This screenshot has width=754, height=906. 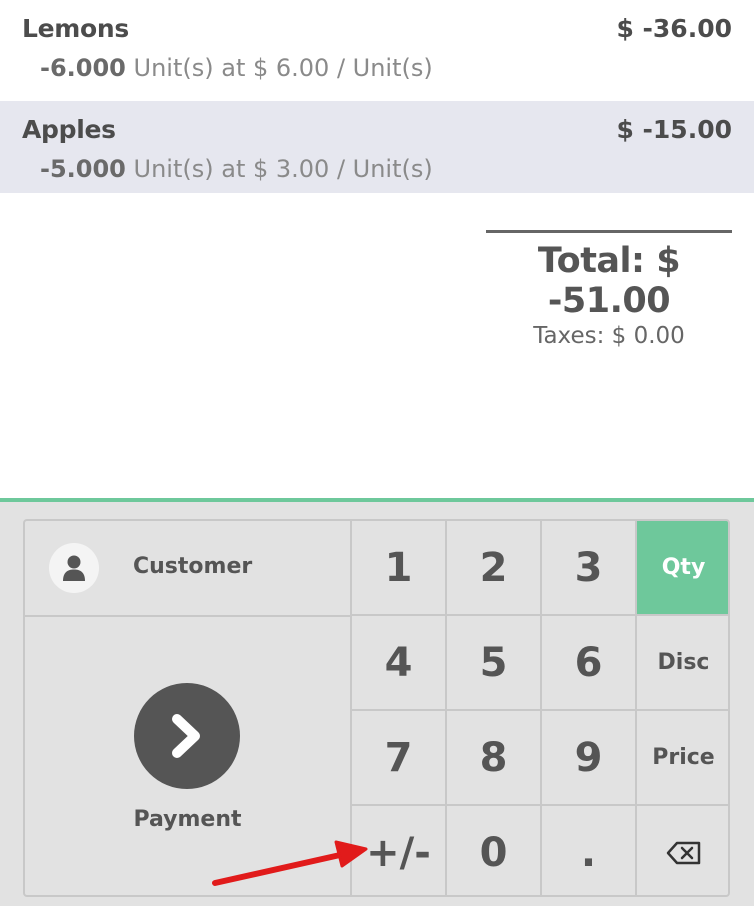 What do you see at coordinates (187, 736) in the screenshot?
I see `chevron-right-icon` at bounding box center [187, 736].